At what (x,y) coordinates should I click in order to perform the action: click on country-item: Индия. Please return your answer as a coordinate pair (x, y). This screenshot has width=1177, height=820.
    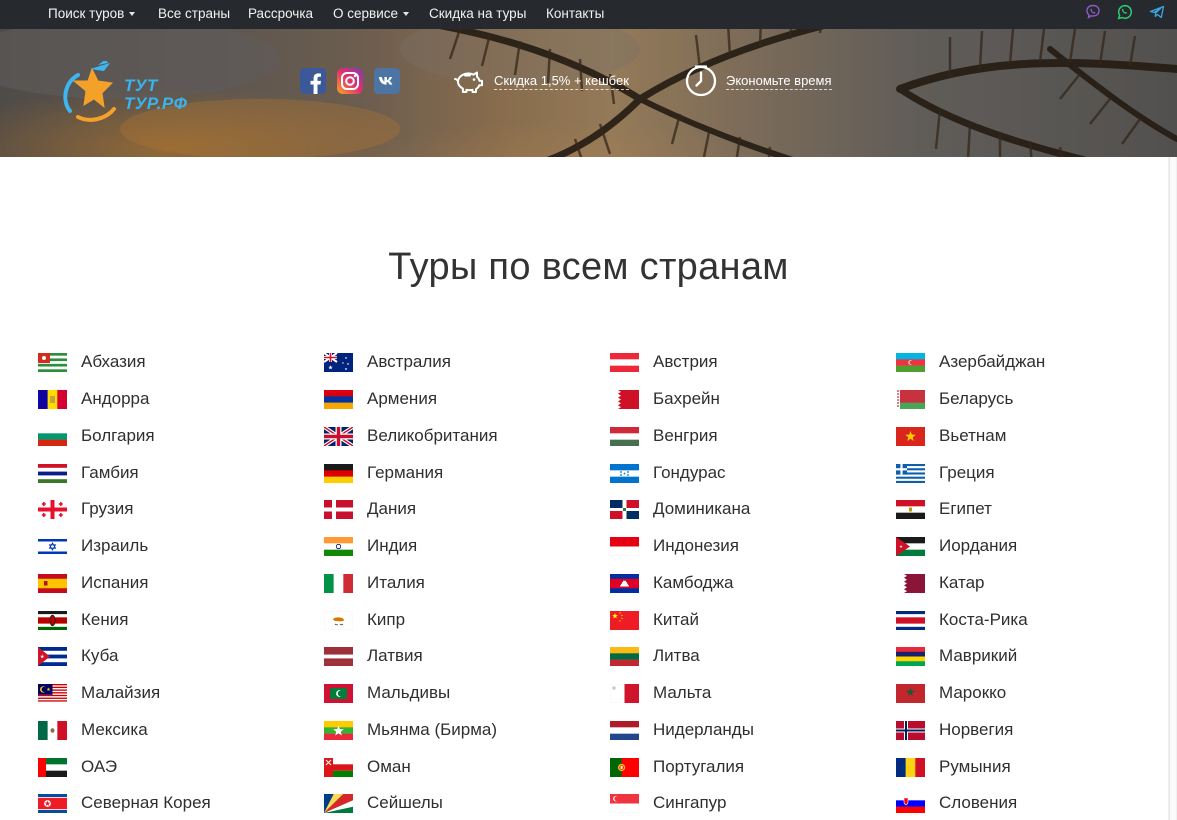
    Looking at the image, I should click on (370, 546).